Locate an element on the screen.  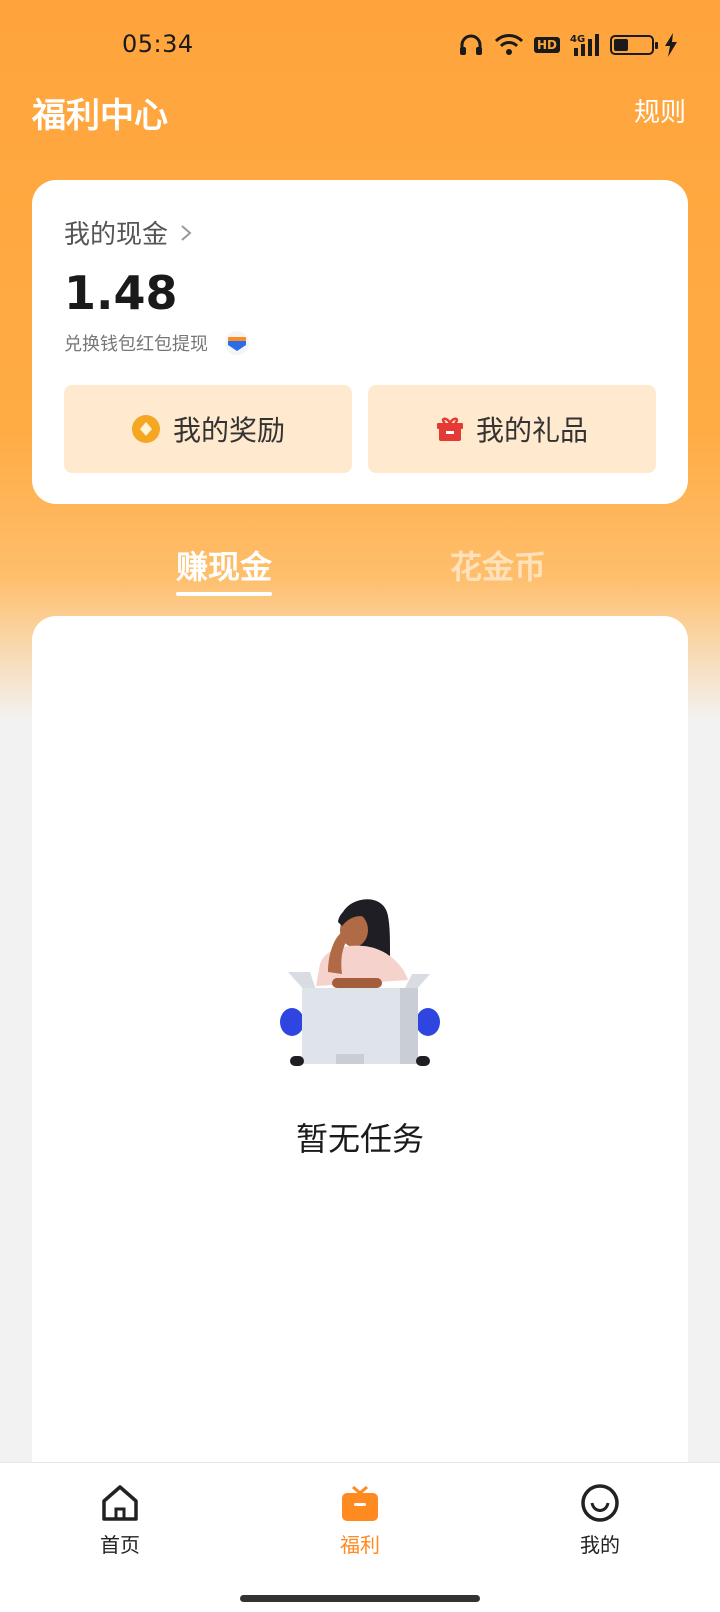
nav-item-welfare: 福利 is located at coordinates (360, 1520).